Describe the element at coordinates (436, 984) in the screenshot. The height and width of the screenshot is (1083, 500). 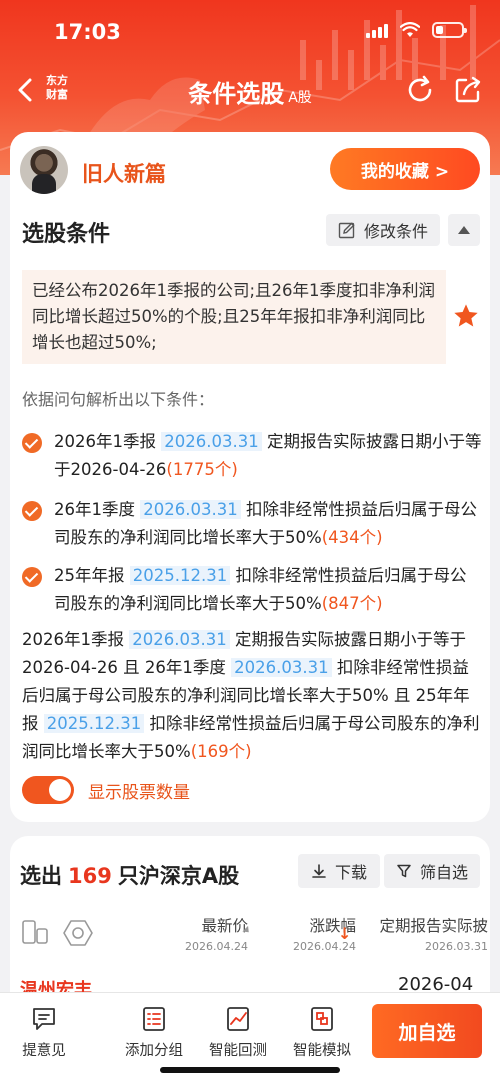
I see `report-date-value: 2026-04` at that location.